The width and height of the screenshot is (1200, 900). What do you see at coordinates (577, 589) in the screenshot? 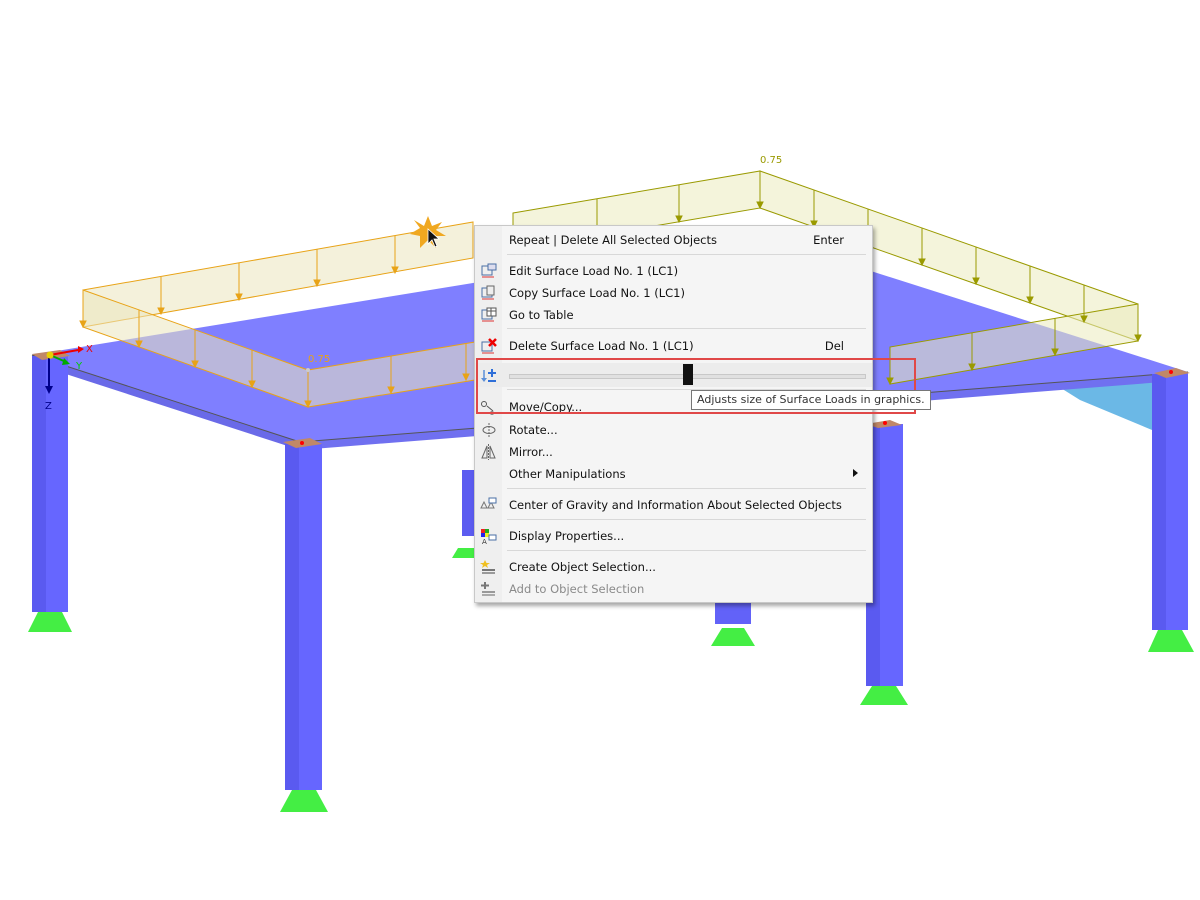
I see `menu-item-label: Add to Object Selection` at bounding box center [577, 589].